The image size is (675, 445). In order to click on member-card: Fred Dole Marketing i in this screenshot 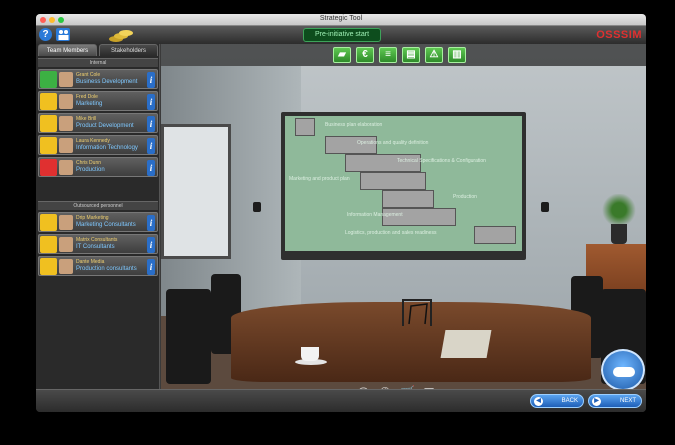, I will do `click(98, 101)`.